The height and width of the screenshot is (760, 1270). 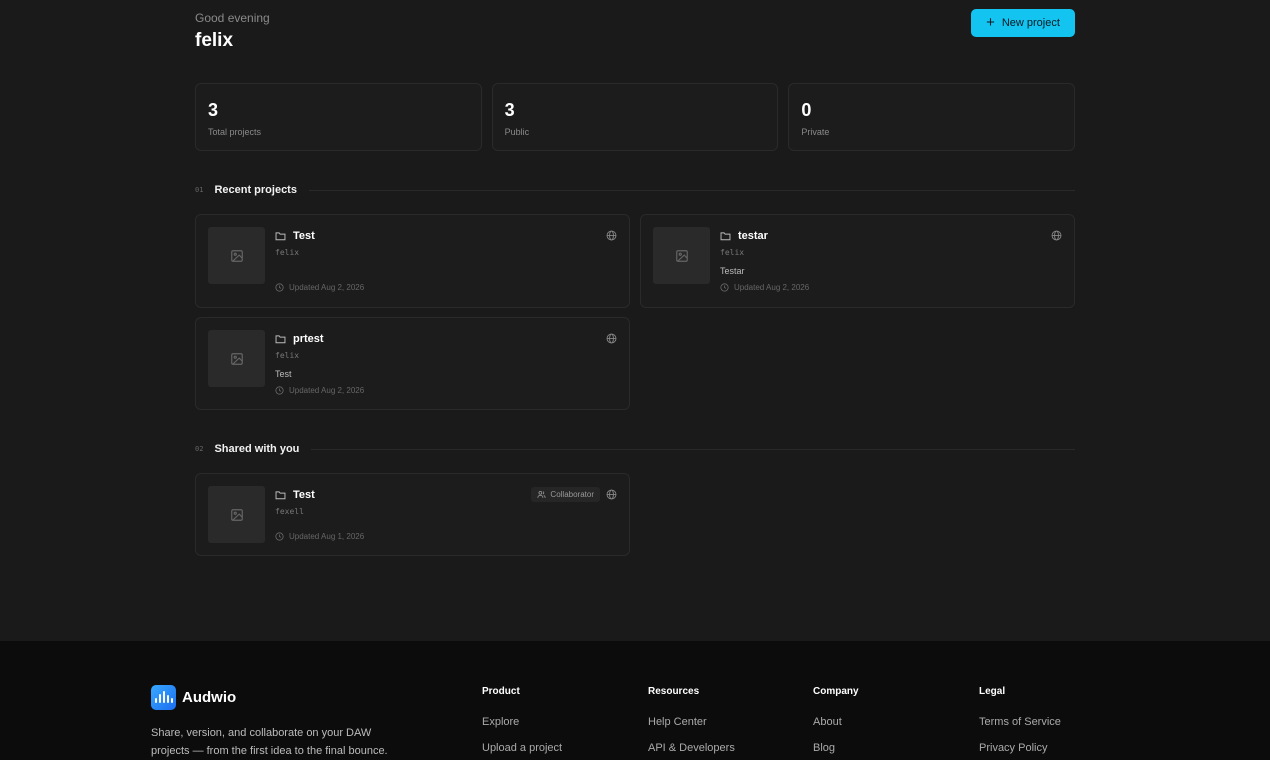 What do you see at coordinates (199, 449) in the screenshot?
I see `section-index: 02` at bounding box center [199, 449].